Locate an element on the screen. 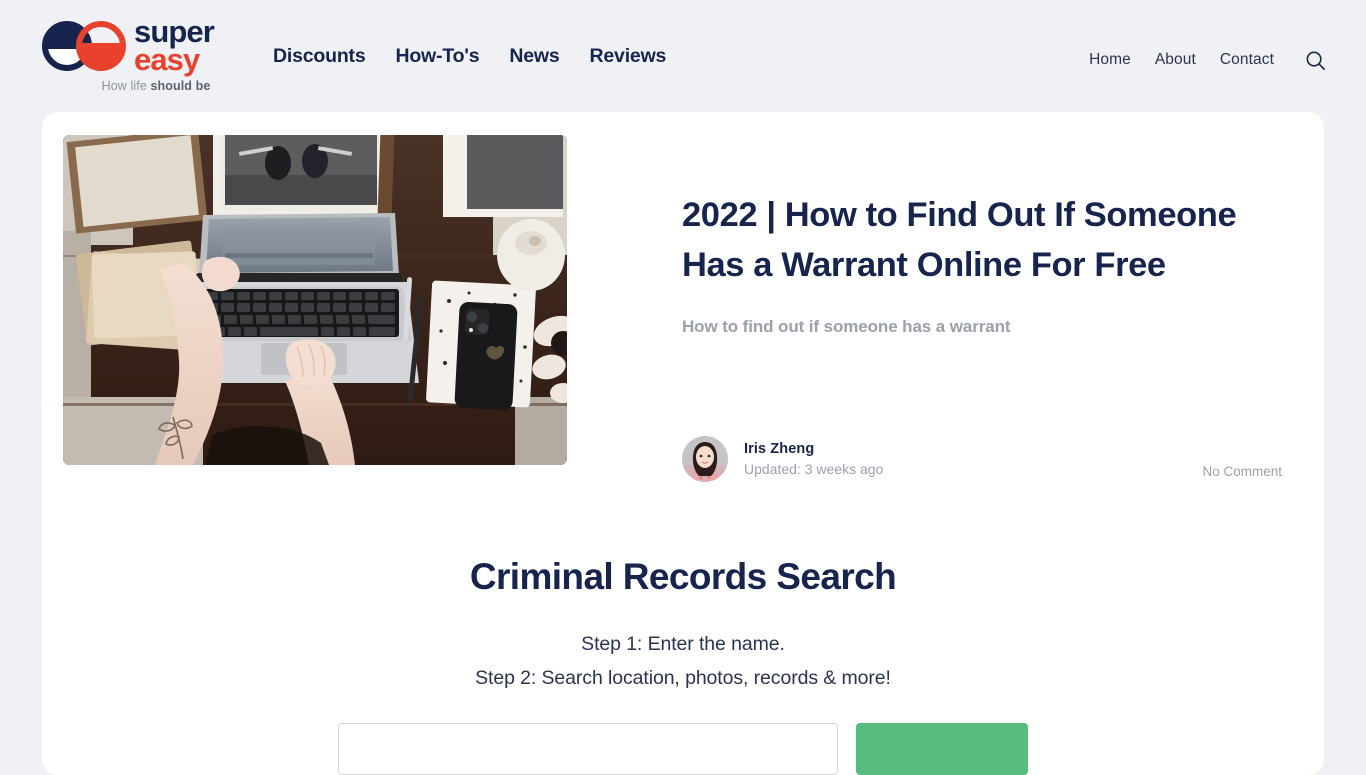 This screenshot has width=1366, height=775. search-icon-glyph is located at coordinates (1315, 60).